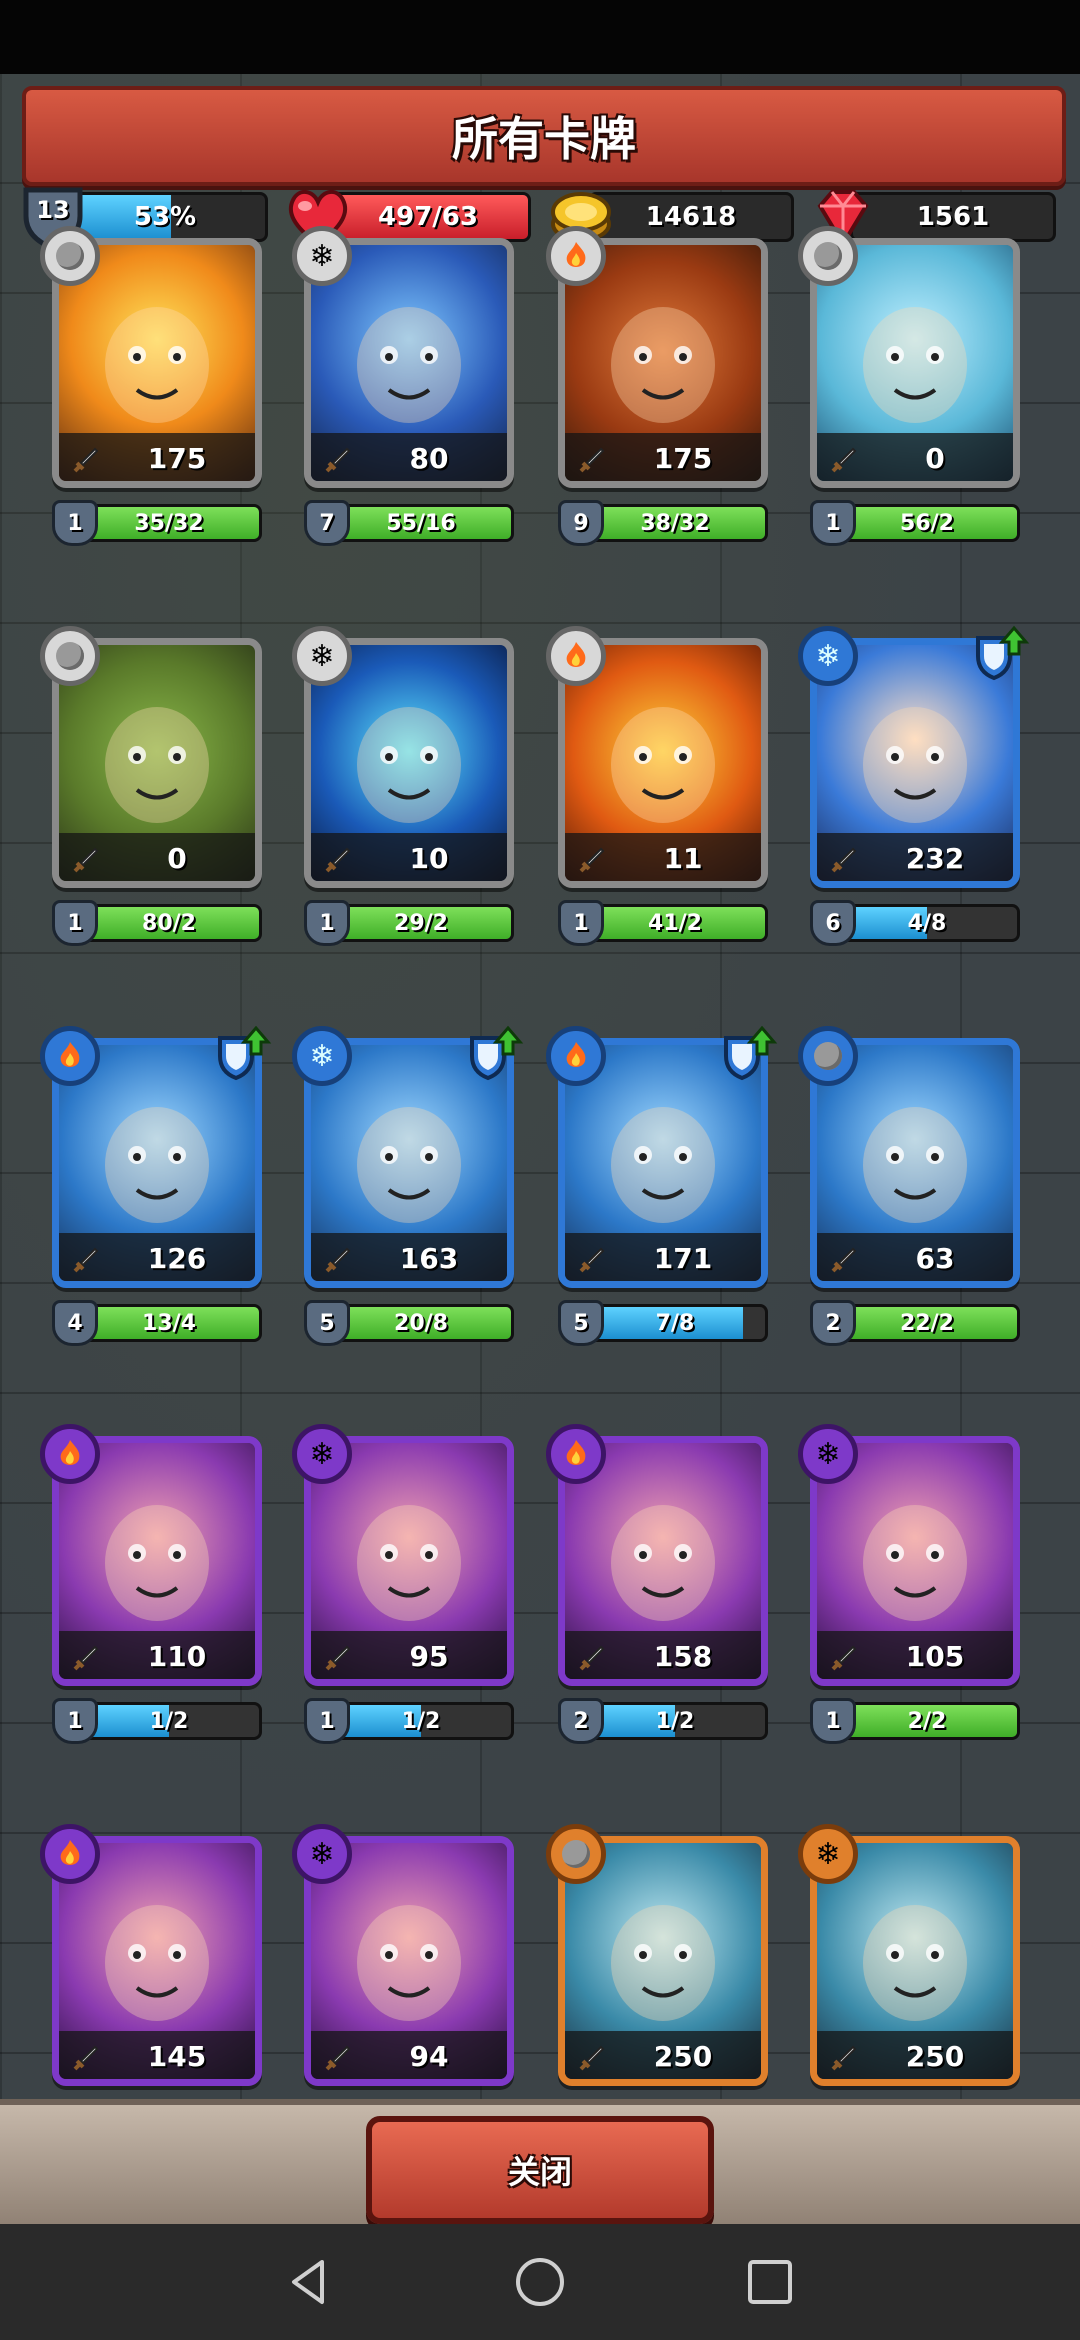 This screenshot has width=1080, height=2340. I want to click on hearts-value: 497/63, so click(428, 217).